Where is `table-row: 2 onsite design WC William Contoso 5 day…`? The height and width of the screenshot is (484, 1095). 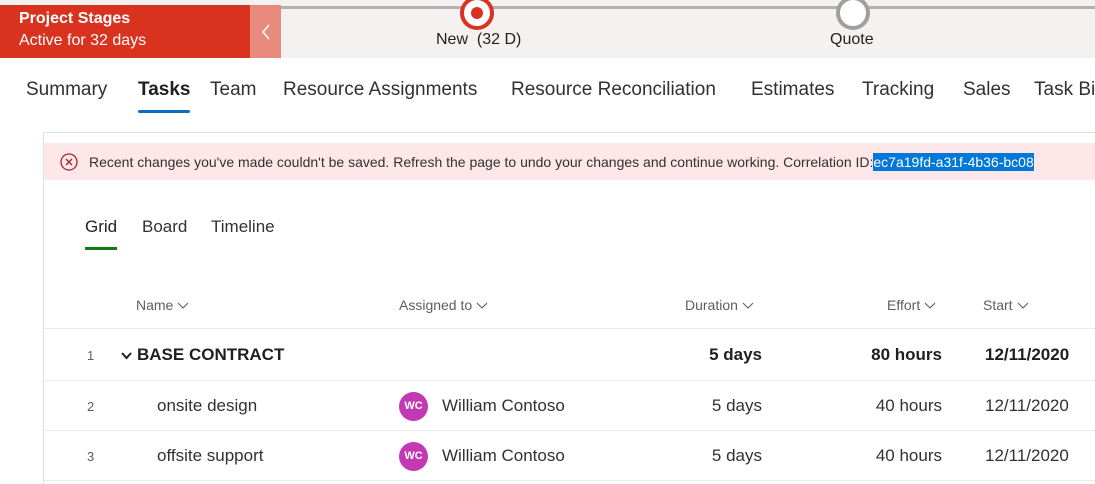 table-row: 2 onsite design WC William Contoso 5 day… is located at coordinates (569, 406).